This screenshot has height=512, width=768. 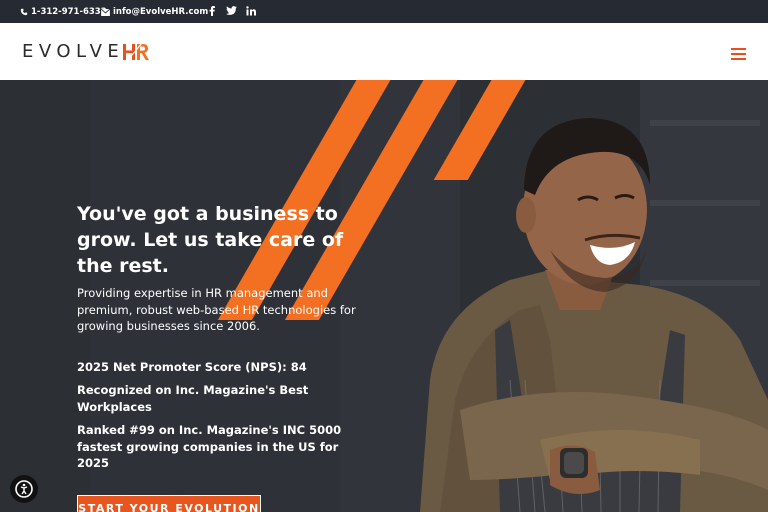 I want to click on evolvehr-logo: EVOLVE, so click(x=86, y=51).